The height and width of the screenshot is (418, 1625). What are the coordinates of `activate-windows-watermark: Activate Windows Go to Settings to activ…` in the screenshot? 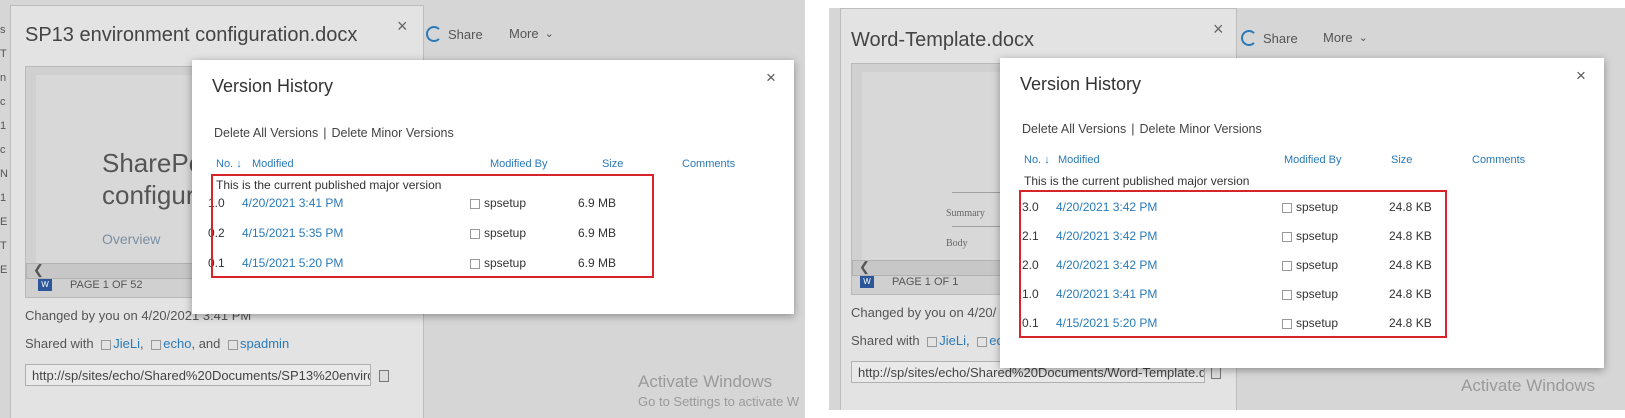 It's located at (718, 392).